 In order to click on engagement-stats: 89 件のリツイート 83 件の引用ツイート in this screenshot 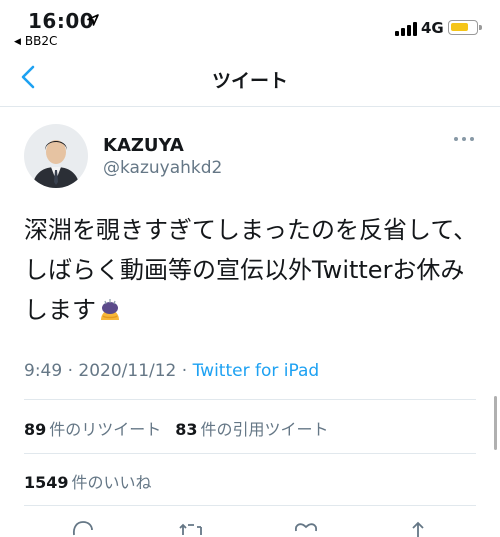, I will do `click(176, 428)`.